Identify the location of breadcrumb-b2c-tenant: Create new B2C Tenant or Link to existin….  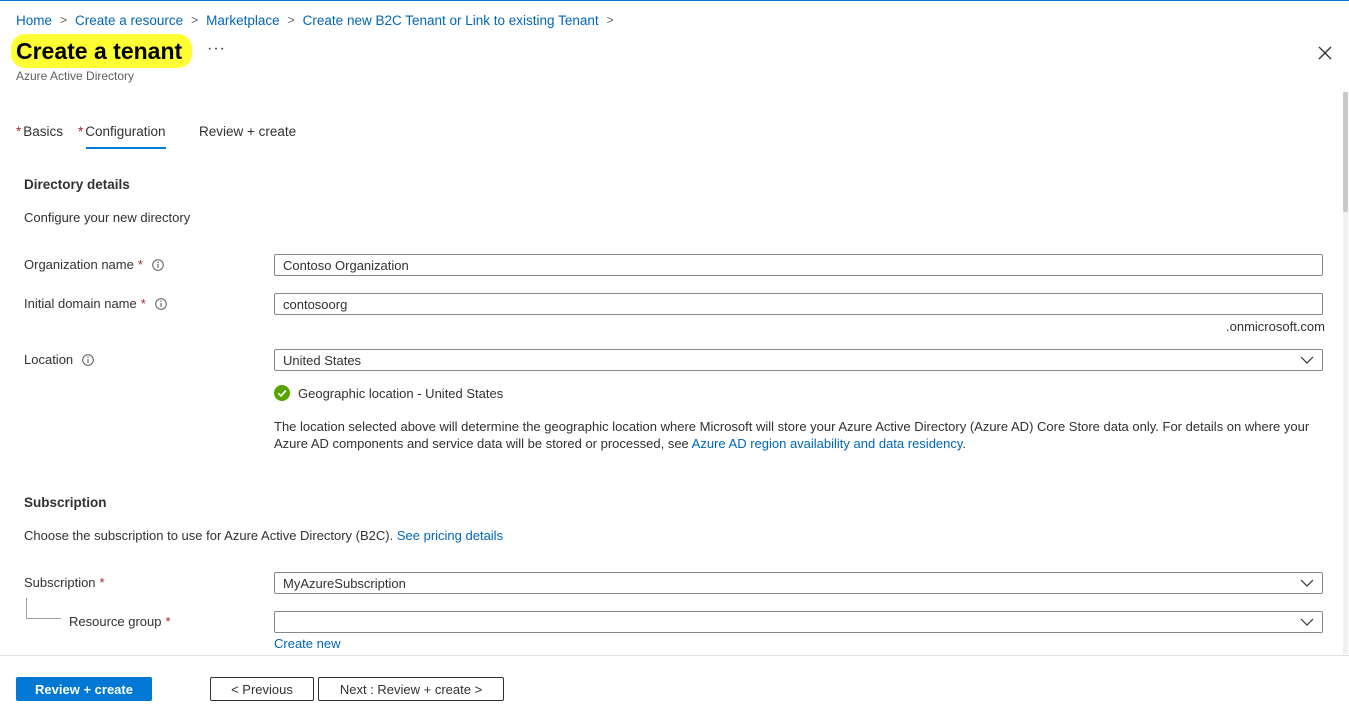
(451, 20).